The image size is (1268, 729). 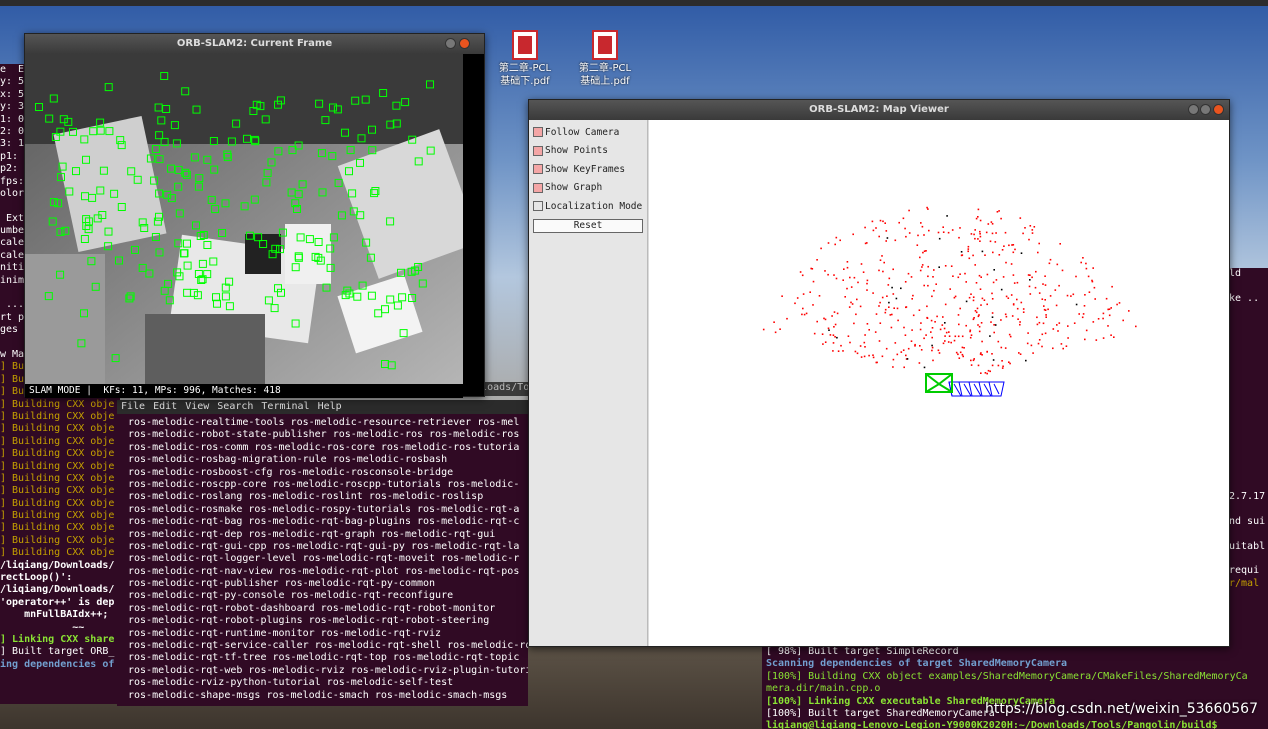 I want to click on terminal-line: rectLoop()':, so click(x=36, y=578).